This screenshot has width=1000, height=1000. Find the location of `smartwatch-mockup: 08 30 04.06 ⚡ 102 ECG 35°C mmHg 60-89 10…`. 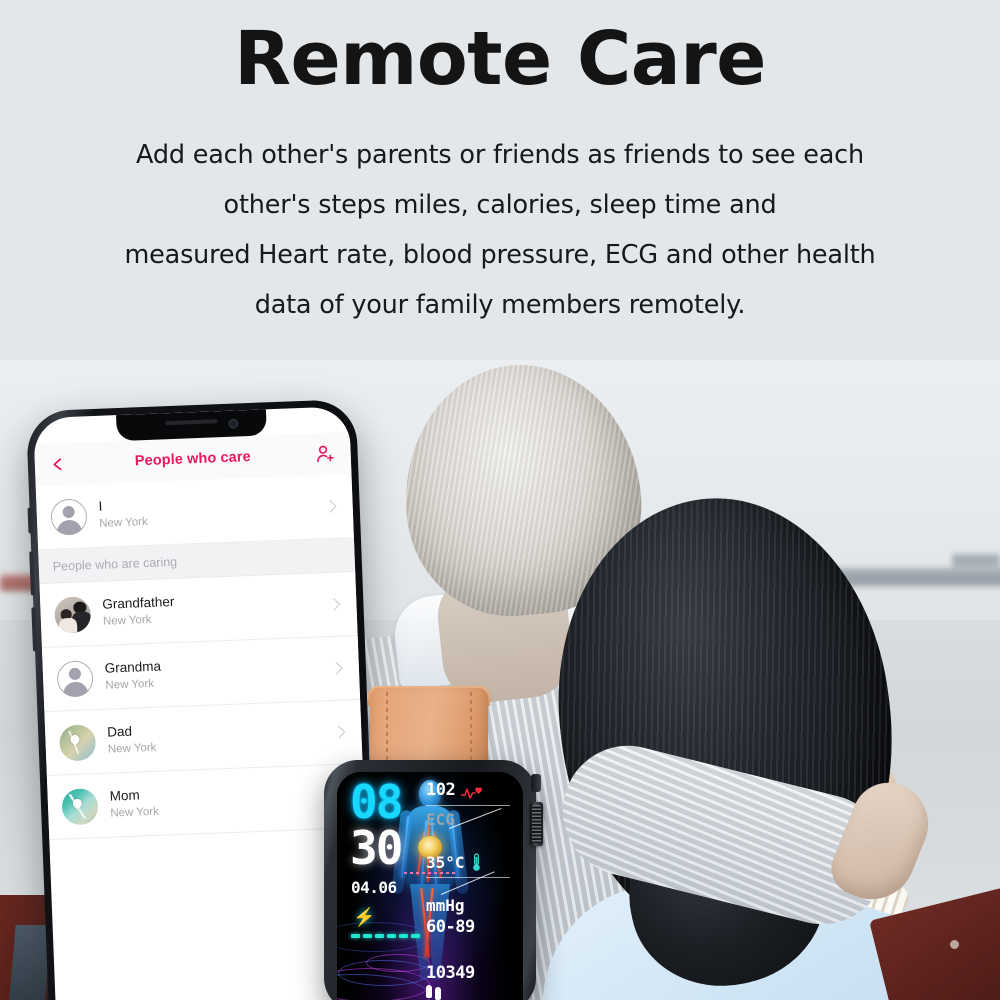

smartwatch-mockup: 08 30 04.06 ⚡ 102 ECG 35°C mmHg 60-89 10… is located at coordinates (435, 843).